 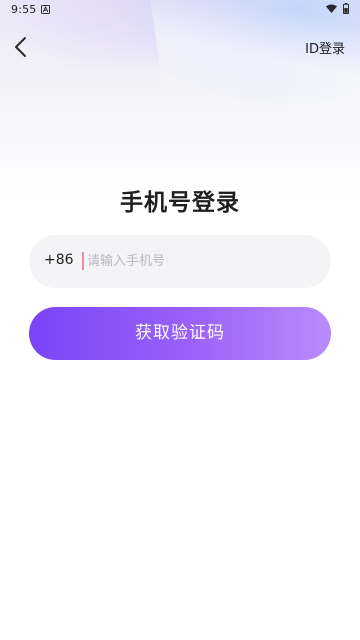 I want to click on a-icon, so click(x=45, y=9).